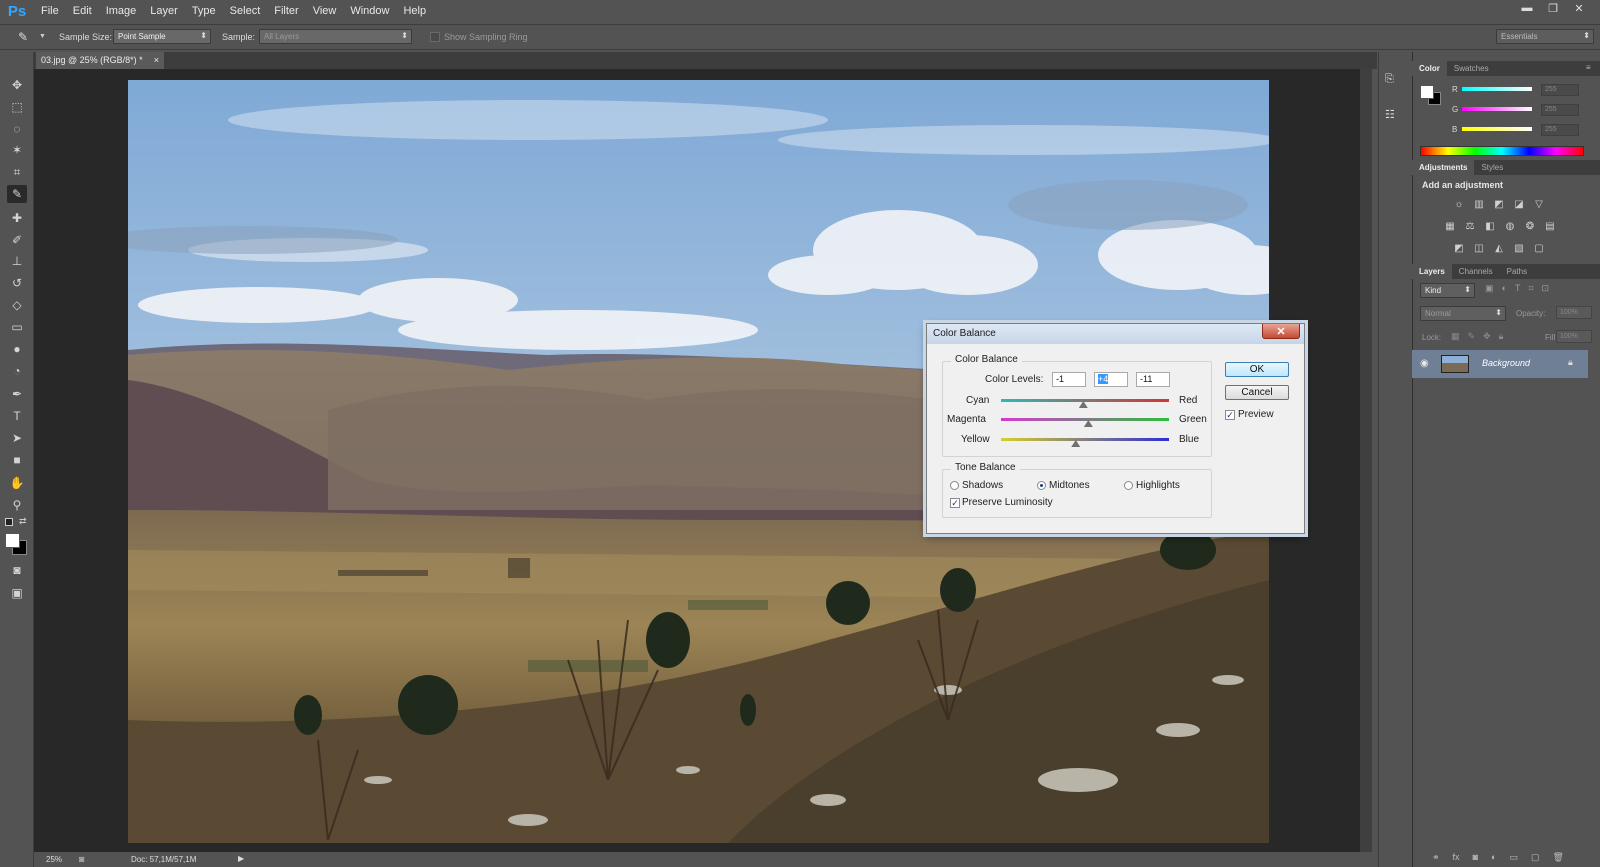 The image size is (1600, 867). Describe the element at coordinates (1128, 485) in the screenshot. I see `highlights-radio` at that location.